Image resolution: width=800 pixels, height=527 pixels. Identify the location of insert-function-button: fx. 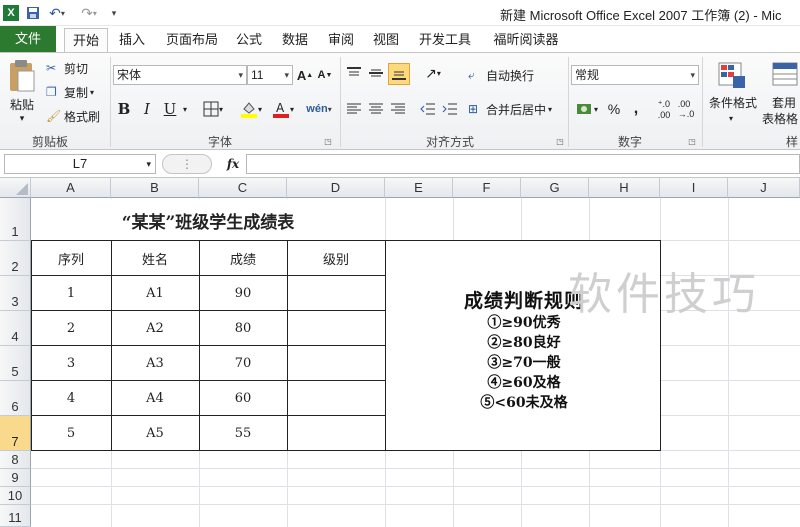
(233, 164).